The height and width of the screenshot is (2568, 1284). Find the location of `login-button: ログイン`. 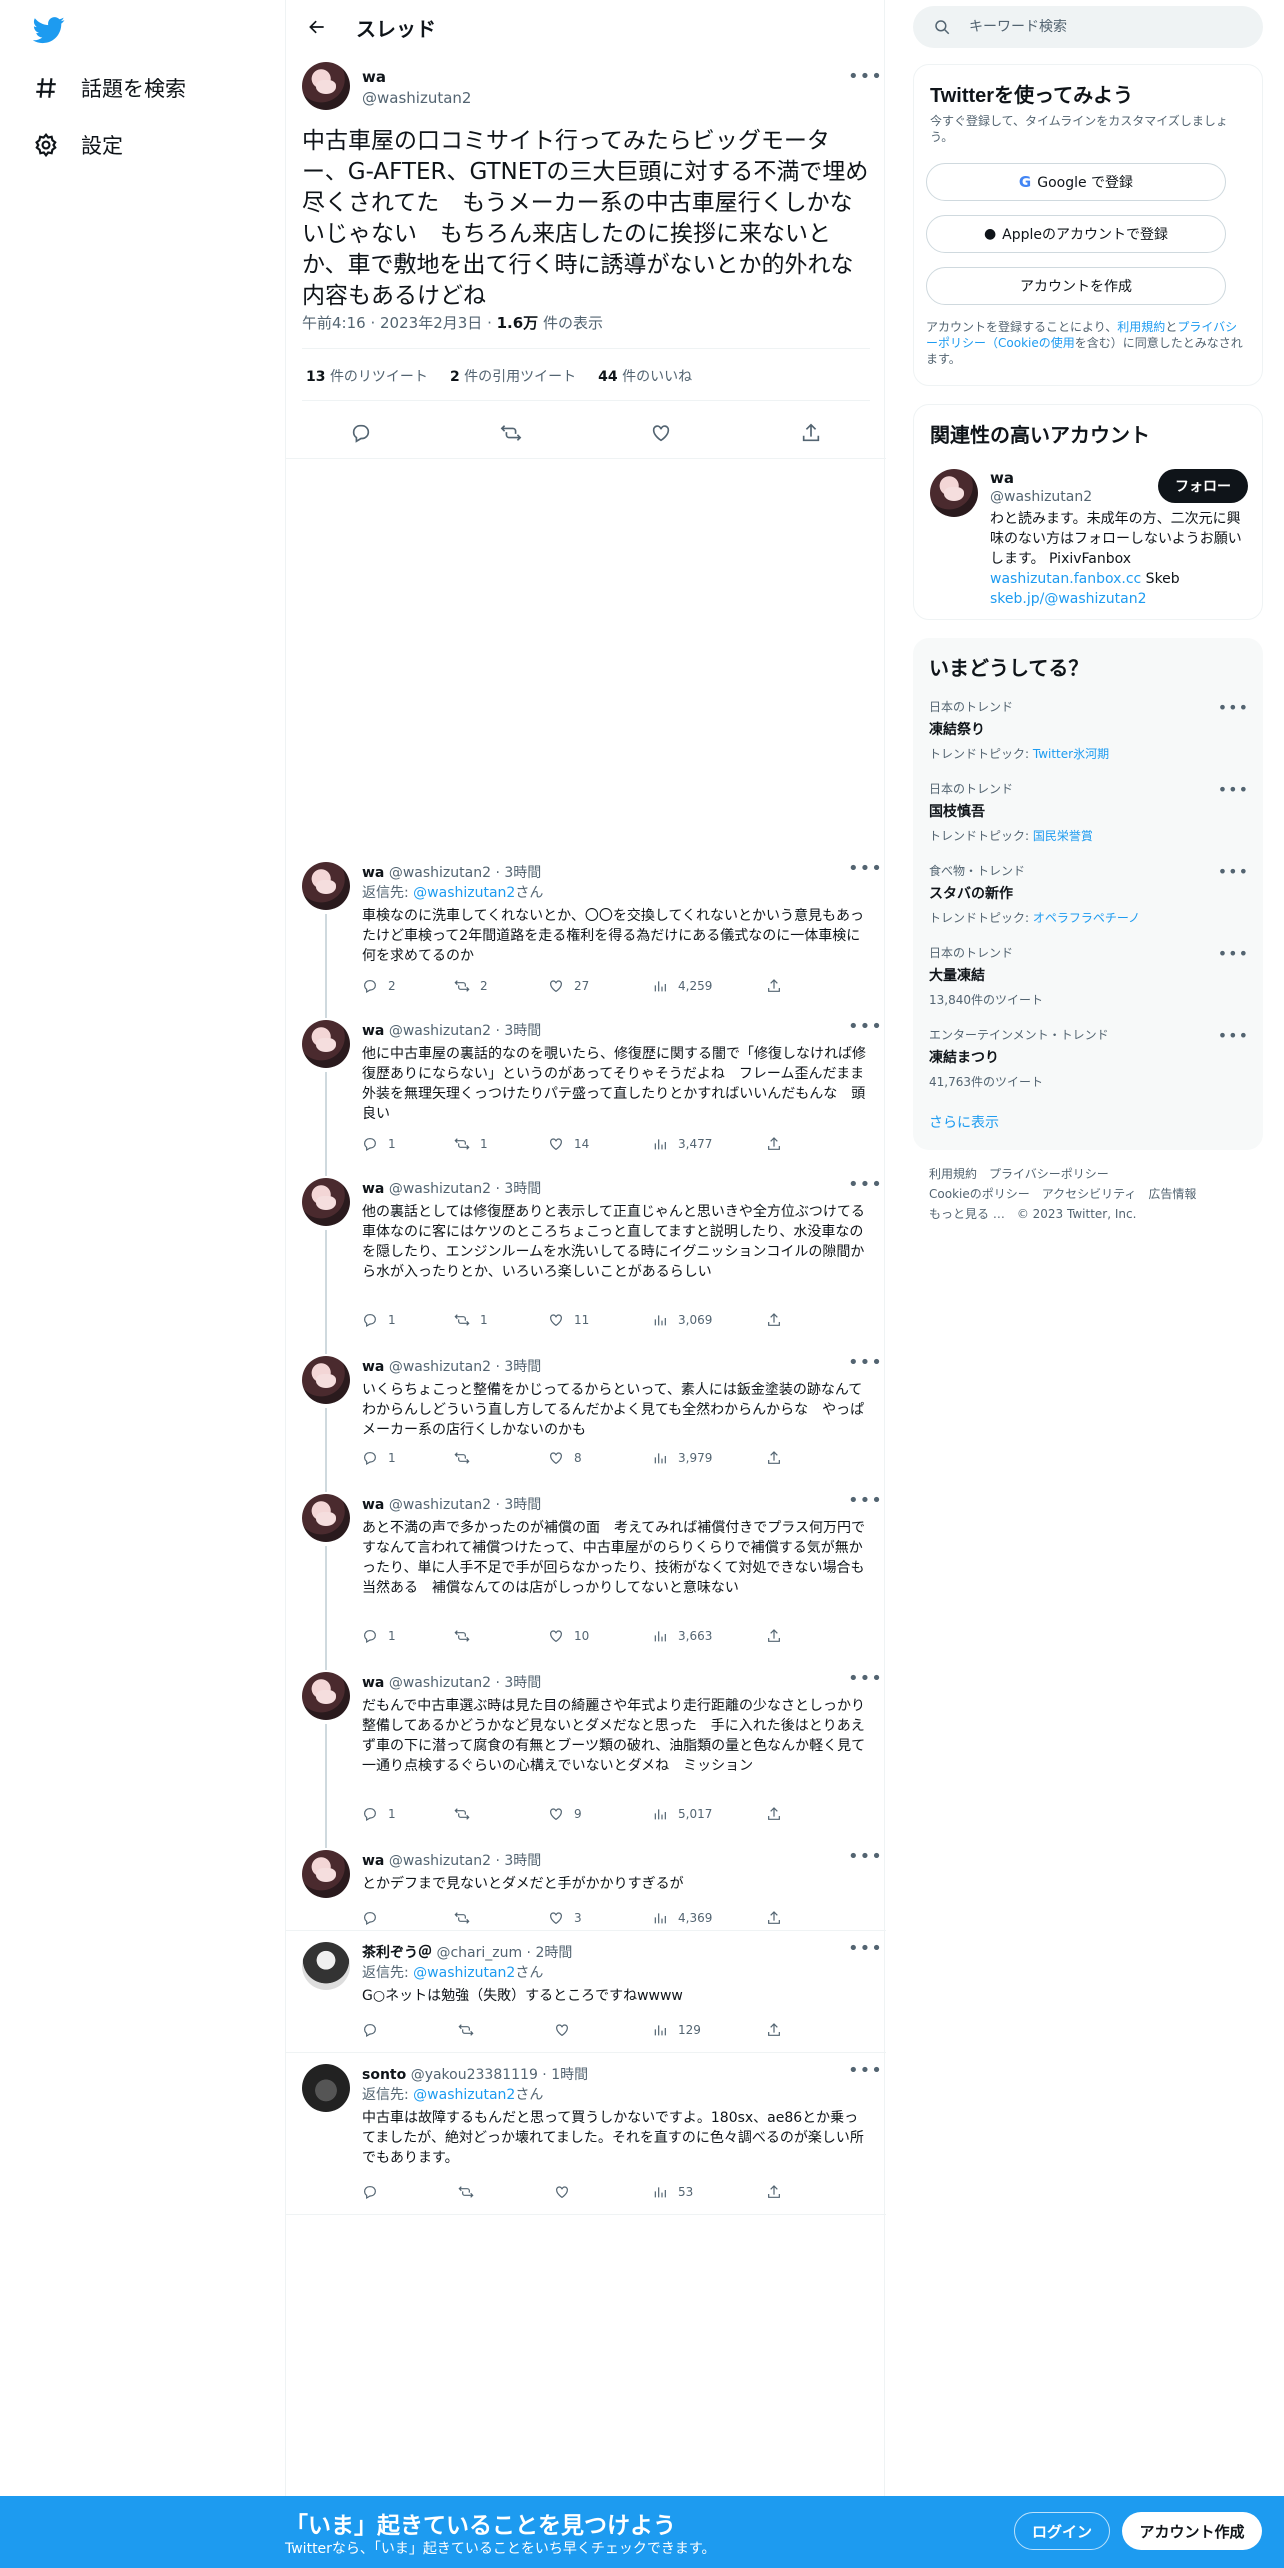

login-button: ログイン is located at coordinates (1062, 2531).